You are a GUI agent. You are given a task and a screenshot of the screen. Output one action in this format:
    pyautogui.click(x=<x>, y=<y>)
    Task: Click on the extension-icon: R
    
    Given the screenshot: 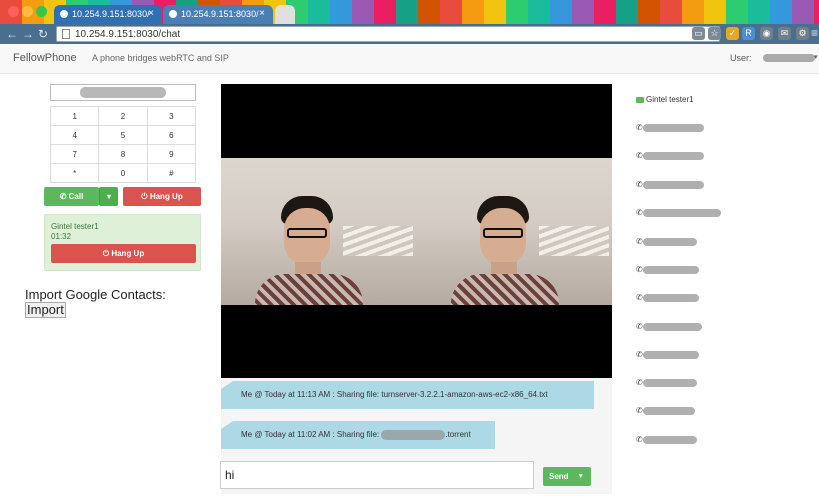 What is the action you would take?
    pyautogui.click(x=748, y=33)
    